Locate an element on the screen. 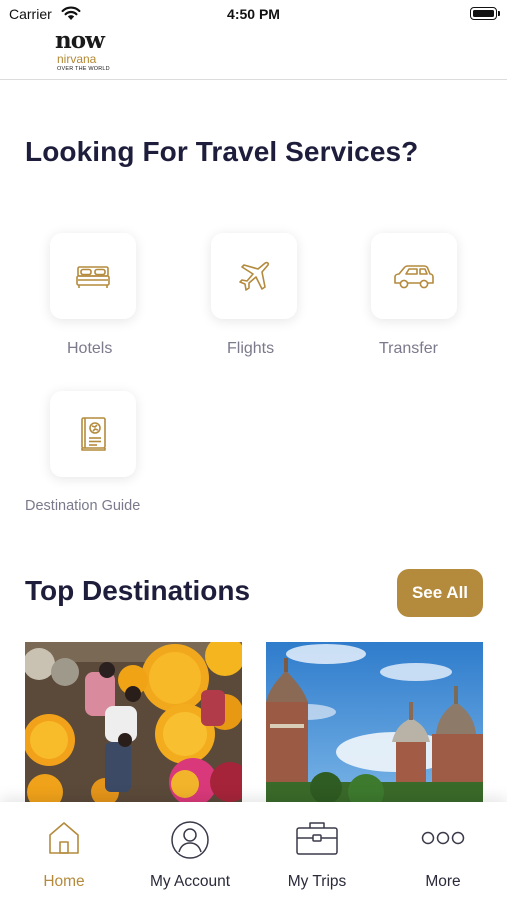 The width and height of the screenshot is (507, 900). destination-card-heritage-building is located at coordinates (374, 722).